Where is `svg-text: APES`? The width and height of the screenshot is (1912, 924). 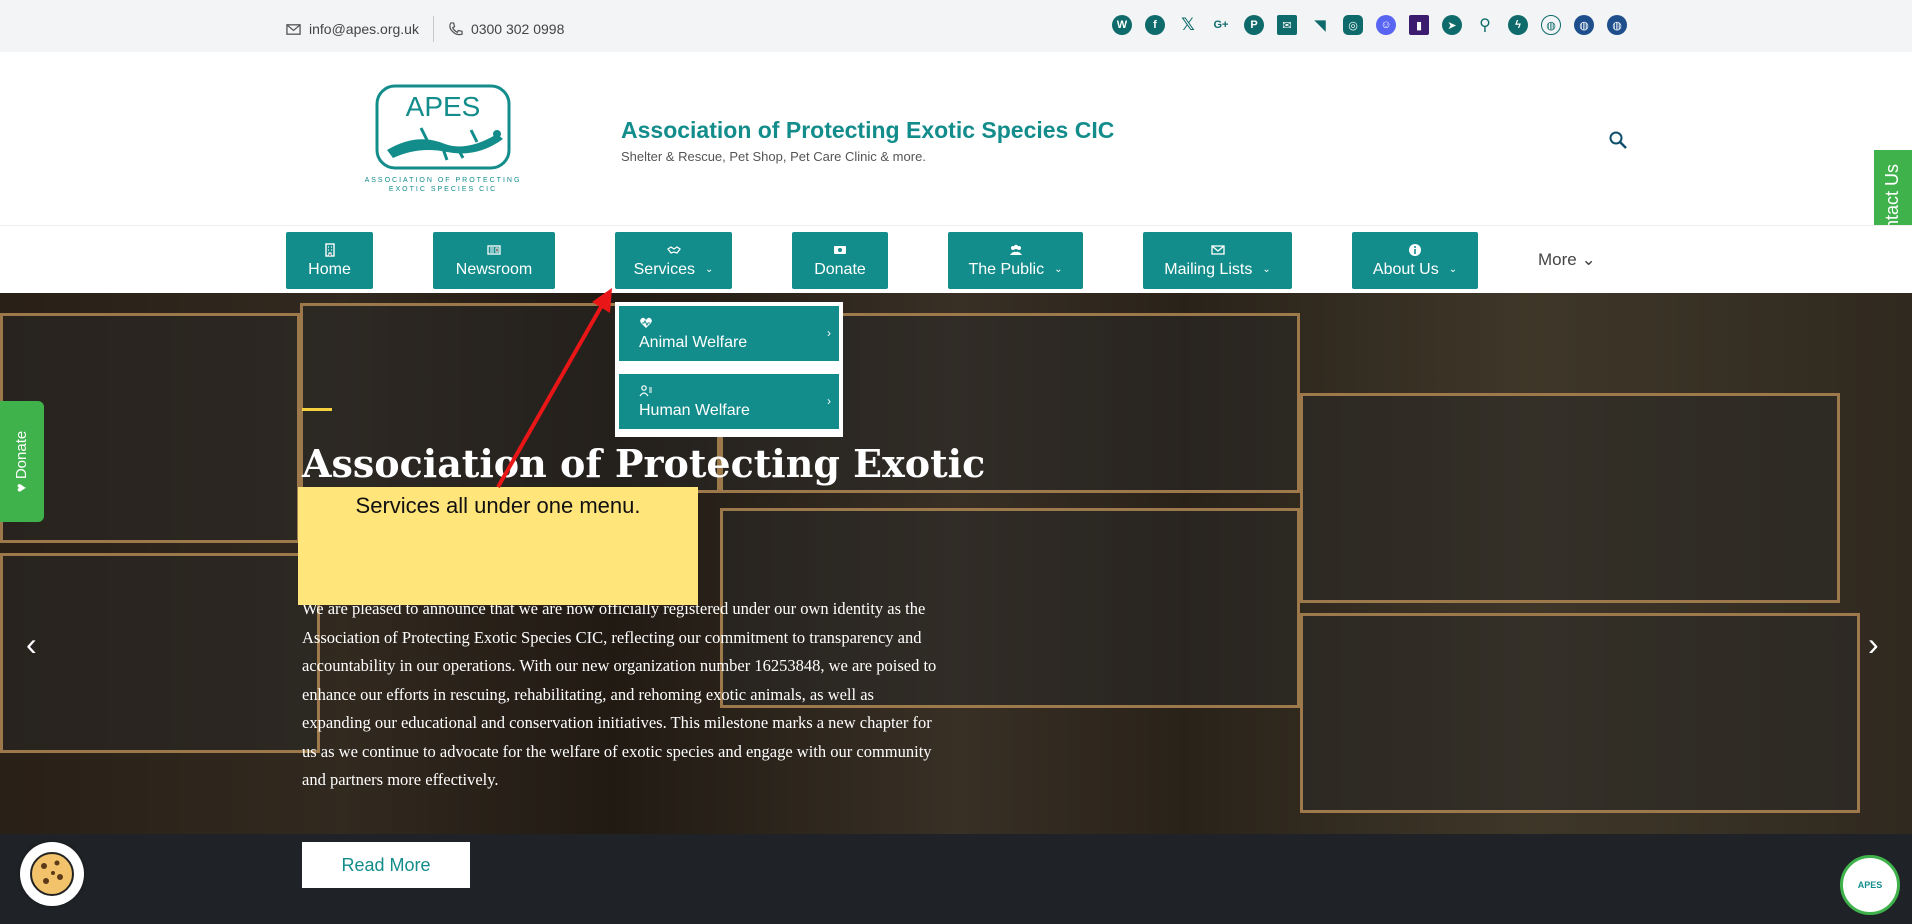 svg-text: APES is located at coordinates (443, 106).